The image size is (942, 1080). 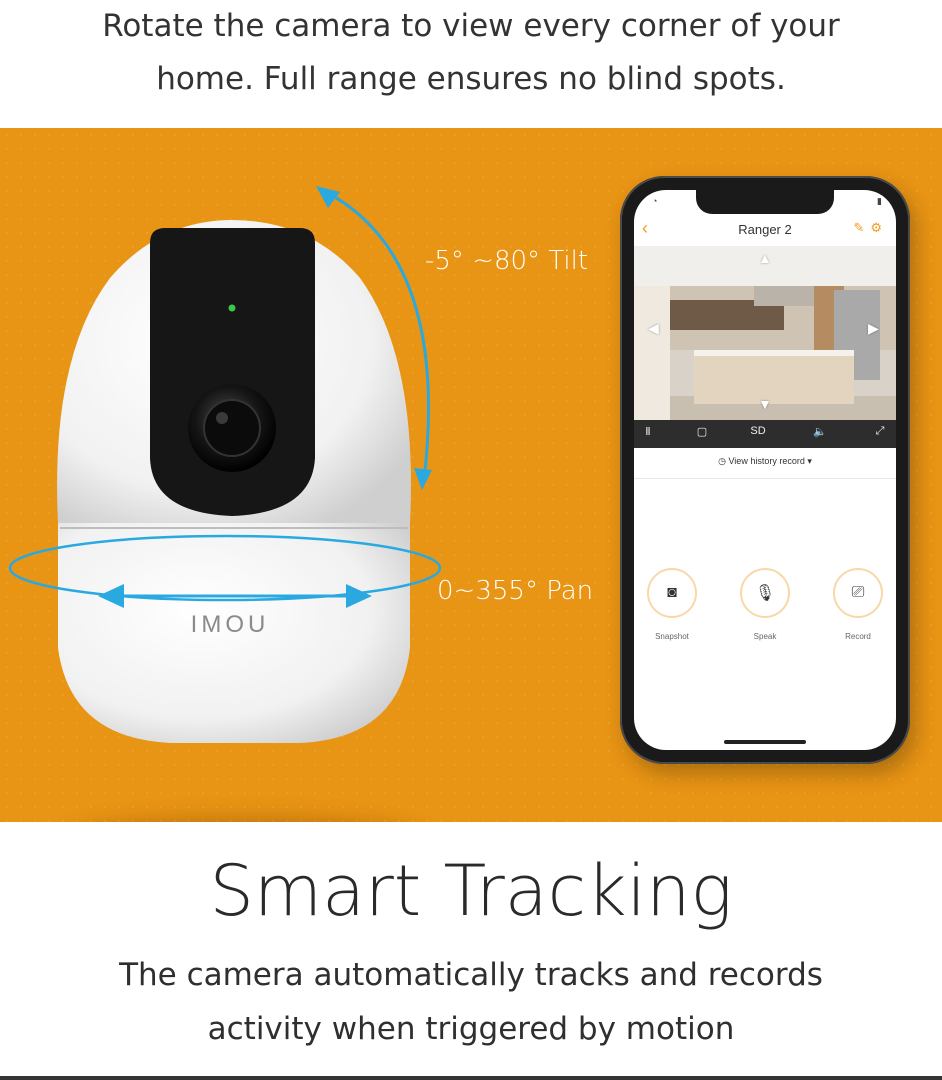 What do you see at coordinates (765, 593) in the screenshot?
I see `microphone-icon: 🎙` at bounding box center [765, 593].